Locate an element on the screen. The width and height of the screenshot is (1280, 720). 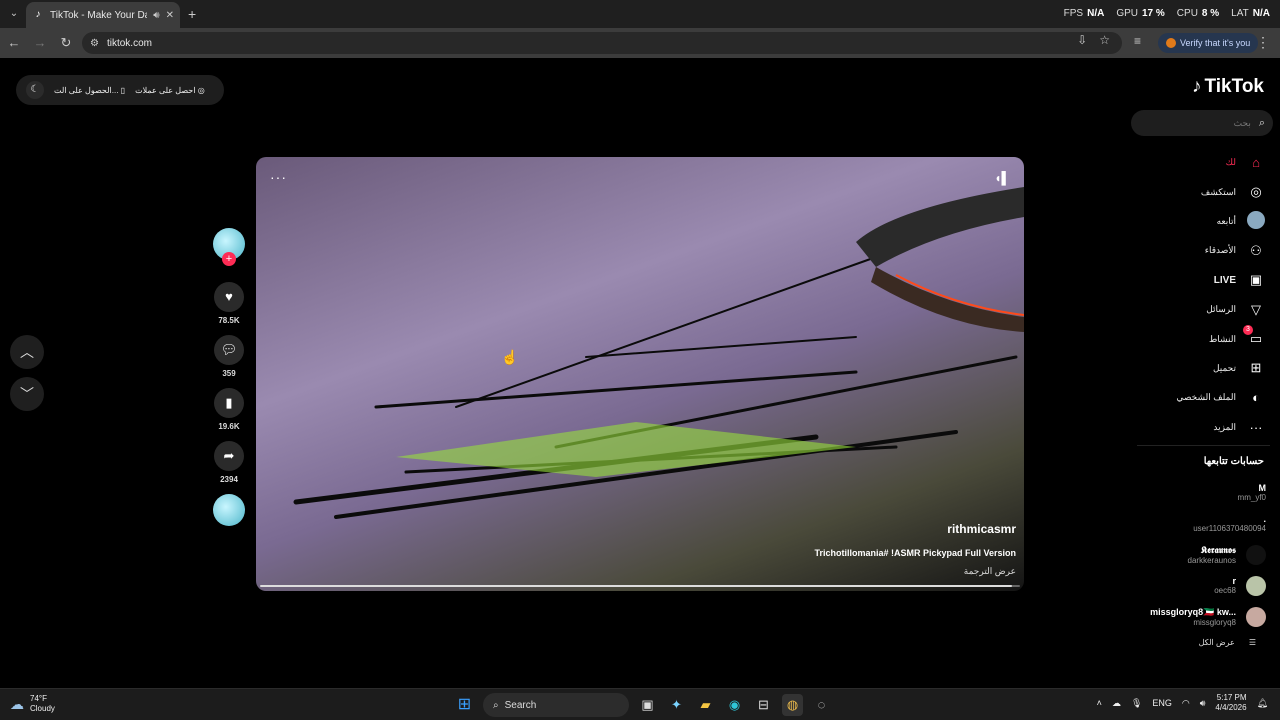
sidebar-item-more: المزيد ··· is located at coordinates (1196, 427).